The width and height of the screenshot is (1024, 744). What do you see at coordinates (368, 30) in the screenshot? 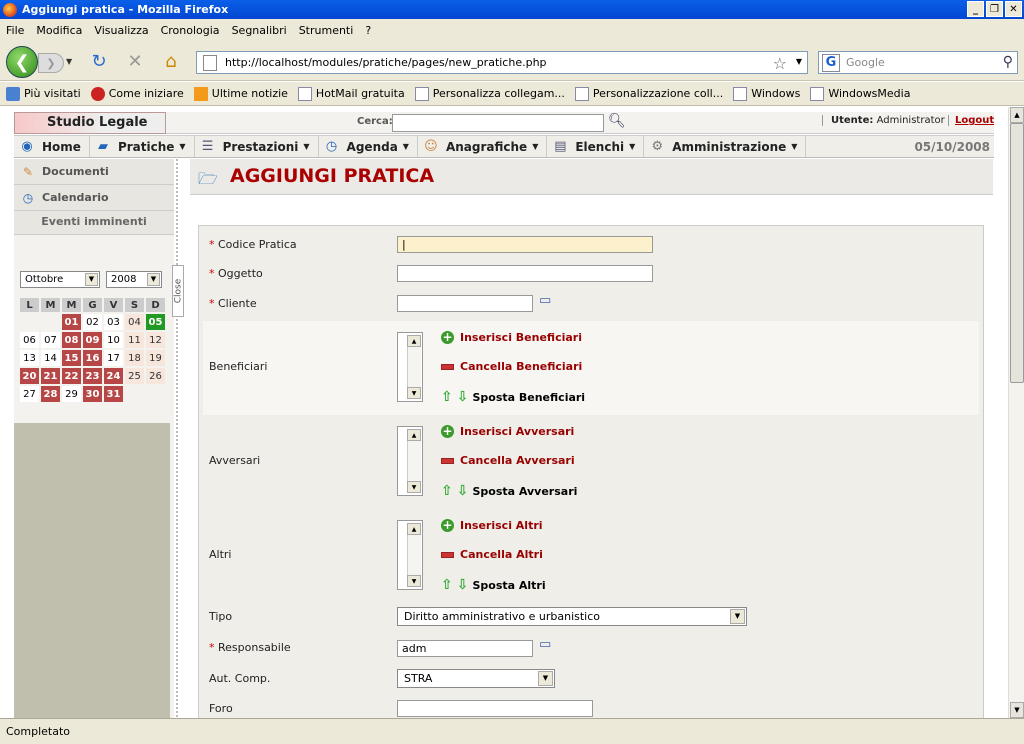
I see `menu-help: ?` at bounding box center [368, 30].